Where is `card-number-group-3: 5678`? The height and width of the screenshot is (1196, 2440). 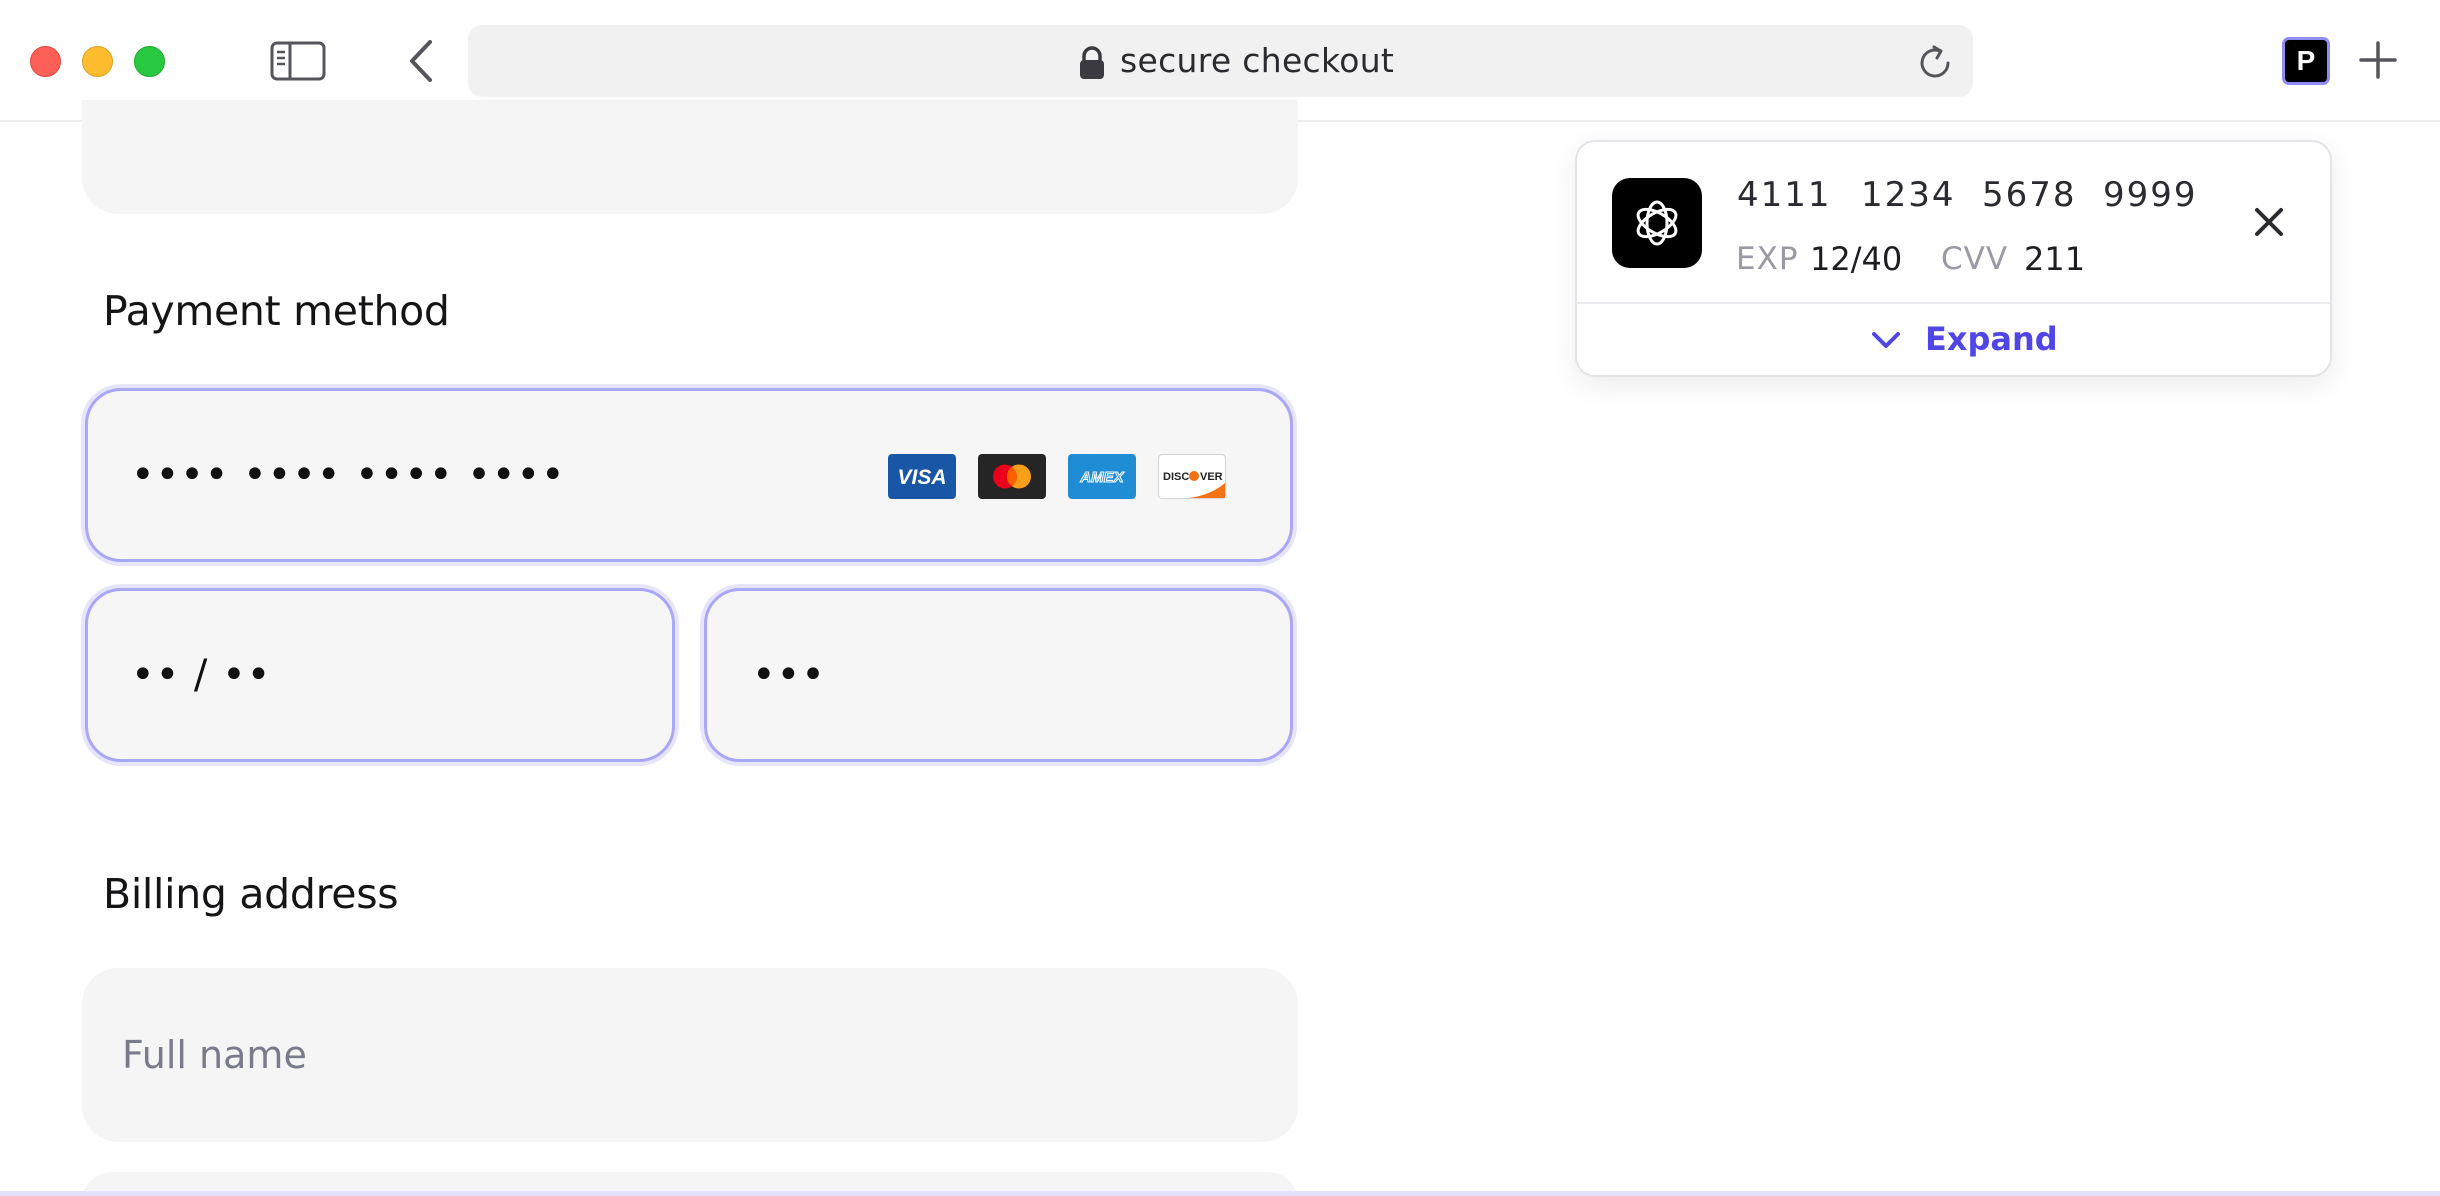
card-number-group-3: 5678 is located at coordinates (2029, 195).